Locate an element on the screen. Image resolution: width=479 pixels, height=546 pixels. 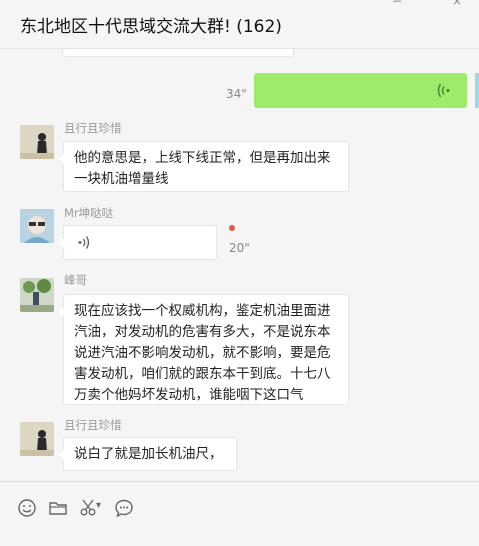
emoji-icon is located at coordinates (27, 508).